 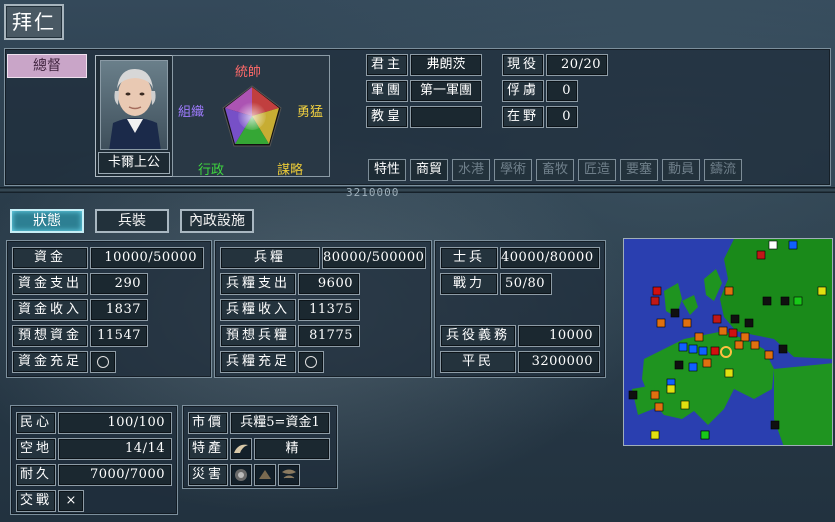 What do you see at coordinates (555, 170) in the screenshot?
I see `trait-4: 畜牧` at bounding box center [555, 170].